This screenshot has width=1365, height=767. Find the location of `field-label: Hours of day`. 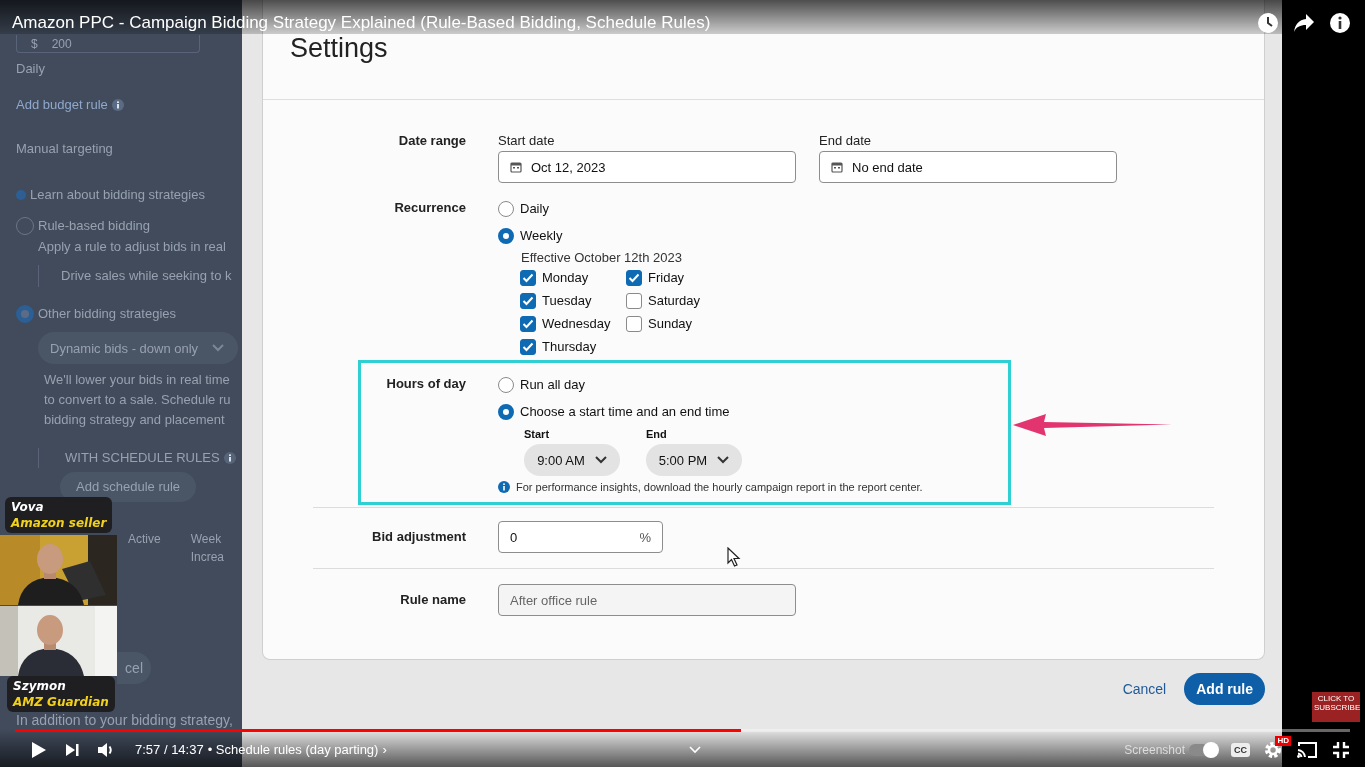

field-label: Hours of day is located at coordinates (426, 384).